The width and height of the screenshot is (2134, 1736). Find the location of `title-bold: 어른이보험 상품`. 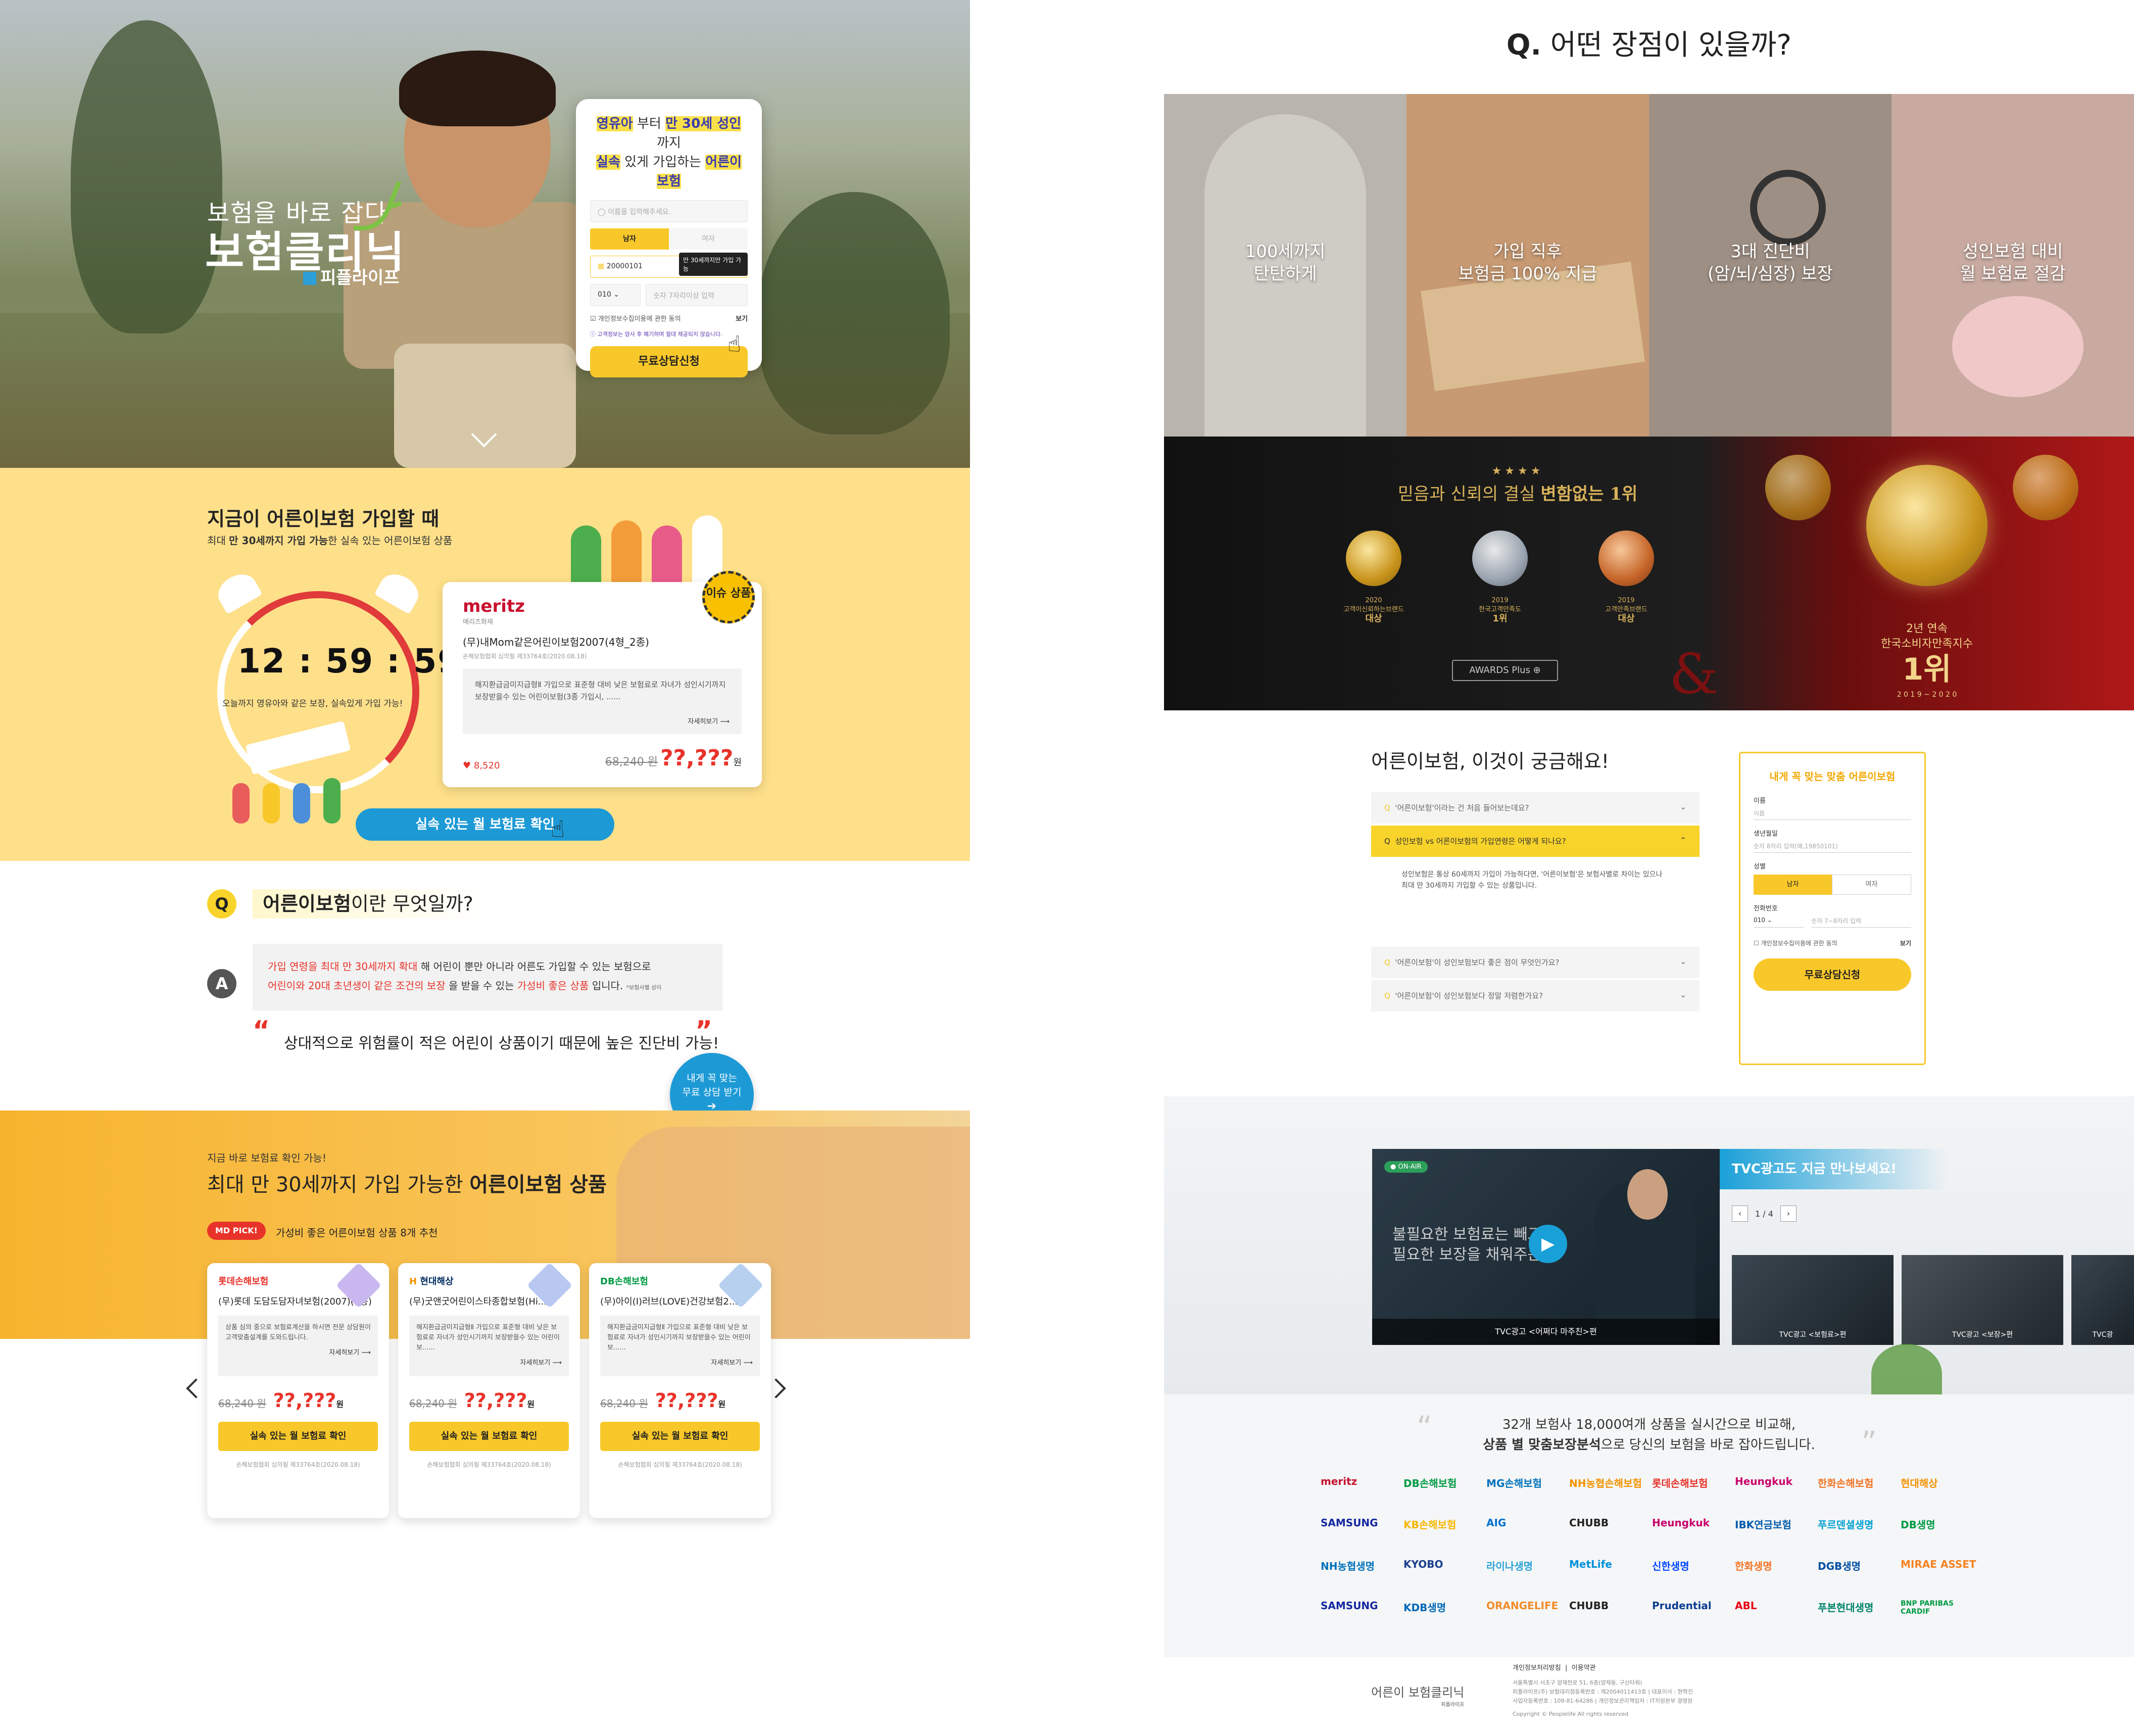

title-bold: 어른이보험 상품 is located at coordinates (538, 1184).